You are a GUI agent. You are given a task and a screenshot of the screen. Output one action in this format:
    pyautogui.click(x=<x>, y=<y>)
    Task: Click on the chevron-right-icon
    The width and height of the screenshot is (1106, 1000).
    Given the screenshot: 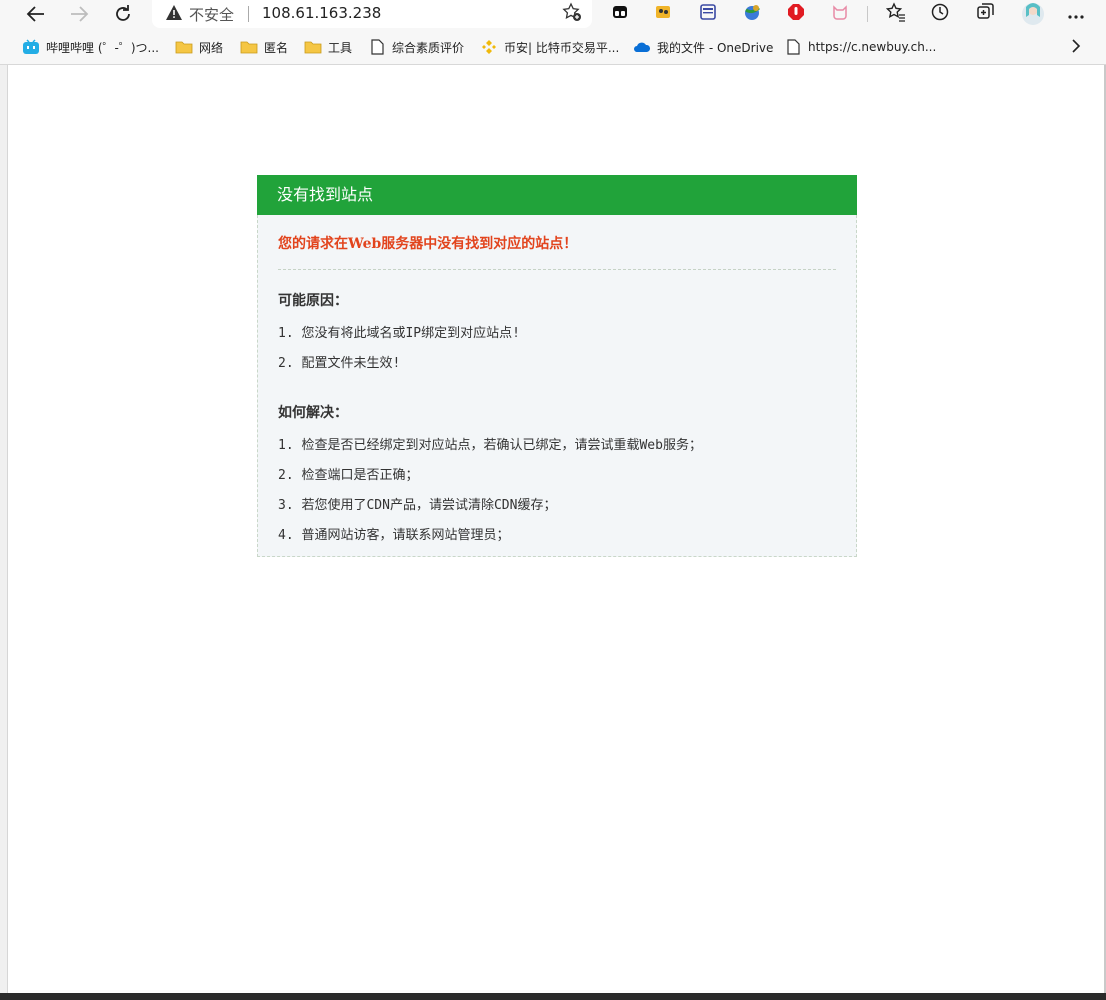 What is the action you would take?
    pyautogui.click(x=1076, y=47)
    